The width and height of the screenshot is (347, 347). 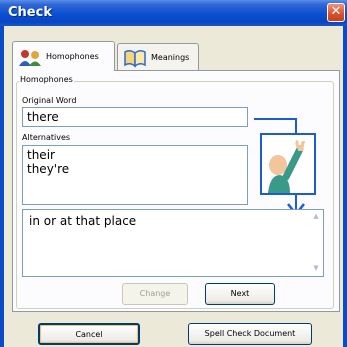 I want to click on alternatives-list: their they're, so click(x=135, y=175).